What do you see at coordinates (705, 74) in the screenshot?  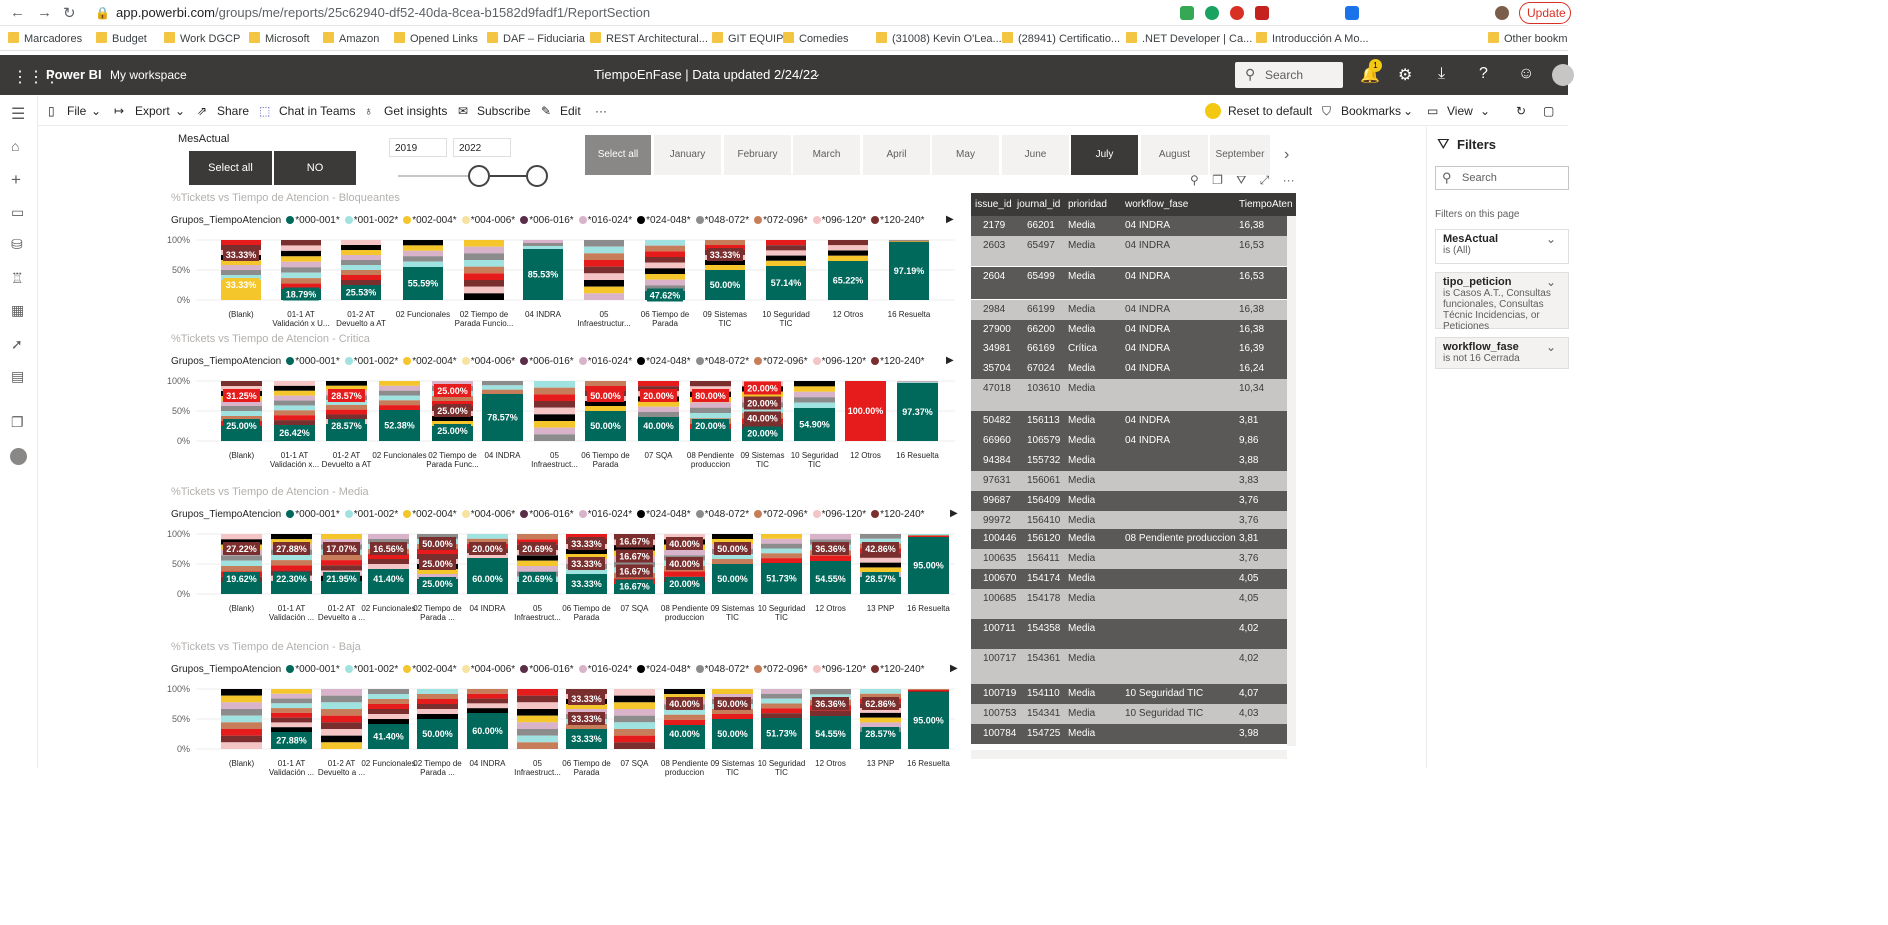 I see `report-title: TiempoEnFase | Data updated 2/24/22` at bounding box center [705, 74].